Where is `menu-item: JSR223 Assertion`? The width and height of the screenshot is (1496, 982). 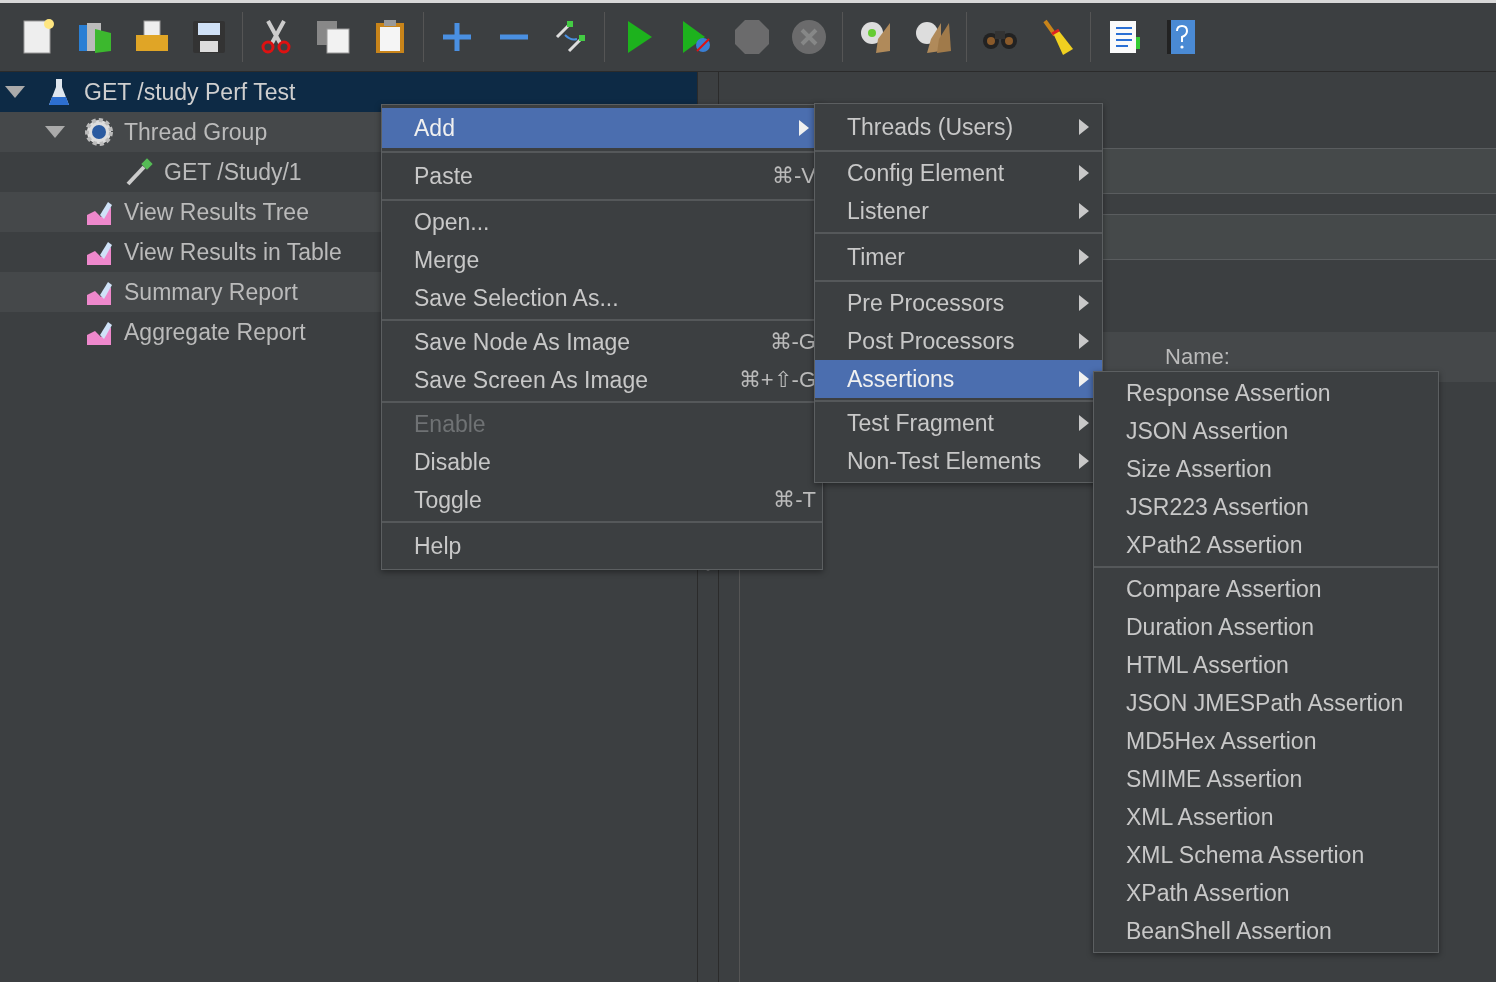 menu-item: JSR223 Assertion is located at coordinates (1266, 507).